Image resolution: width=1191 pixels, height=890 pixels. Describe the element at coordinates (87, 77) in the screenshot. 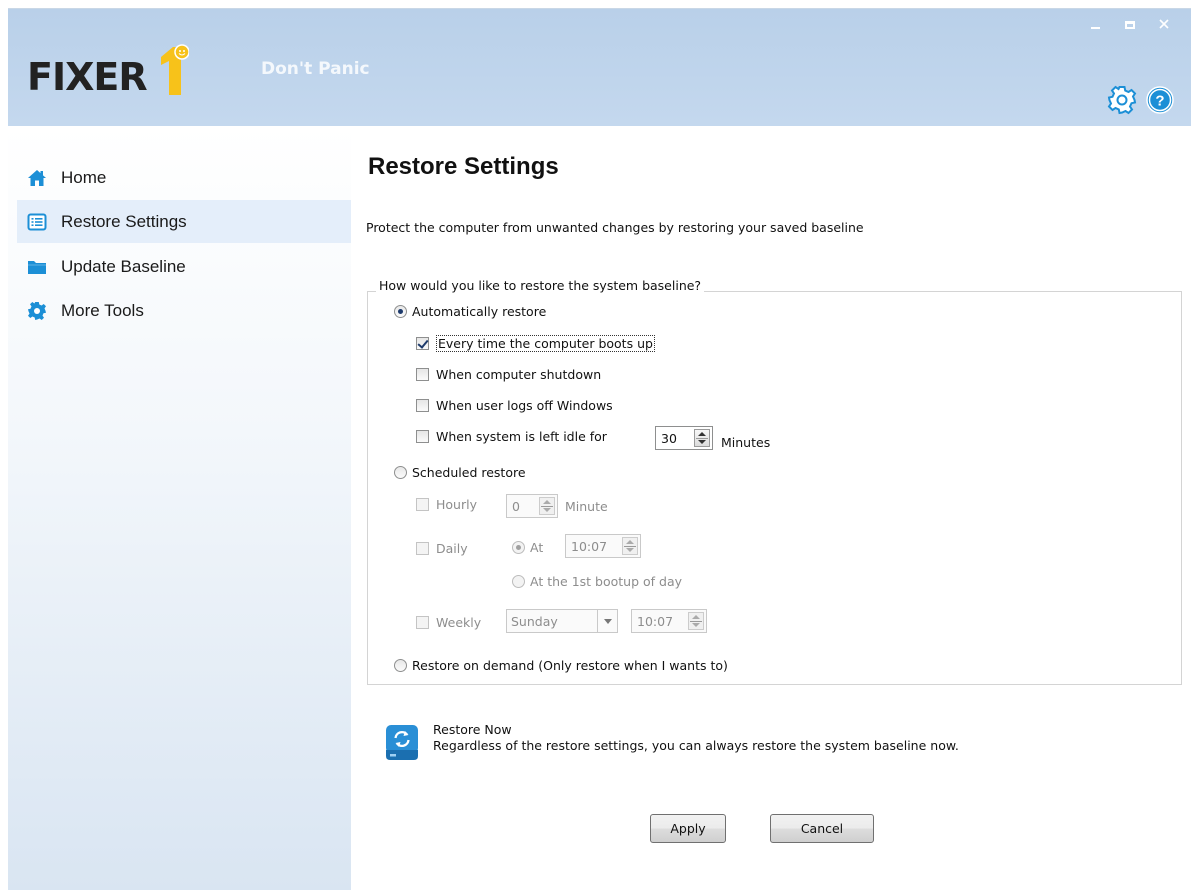

I see `logo-text: FIXER` at that location.